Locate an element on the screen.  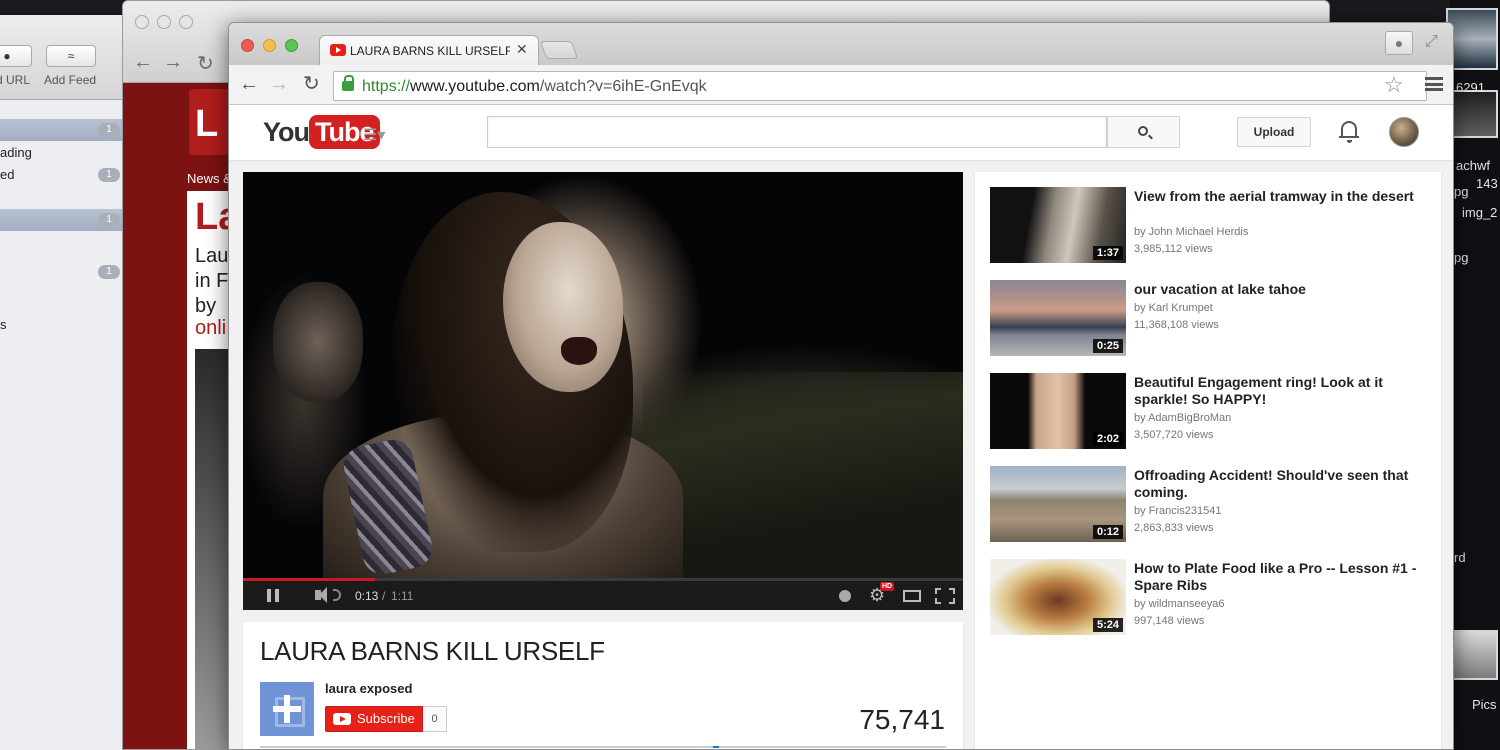
video-duration-badge: 1:37 is located at coordinates (1107, 253).